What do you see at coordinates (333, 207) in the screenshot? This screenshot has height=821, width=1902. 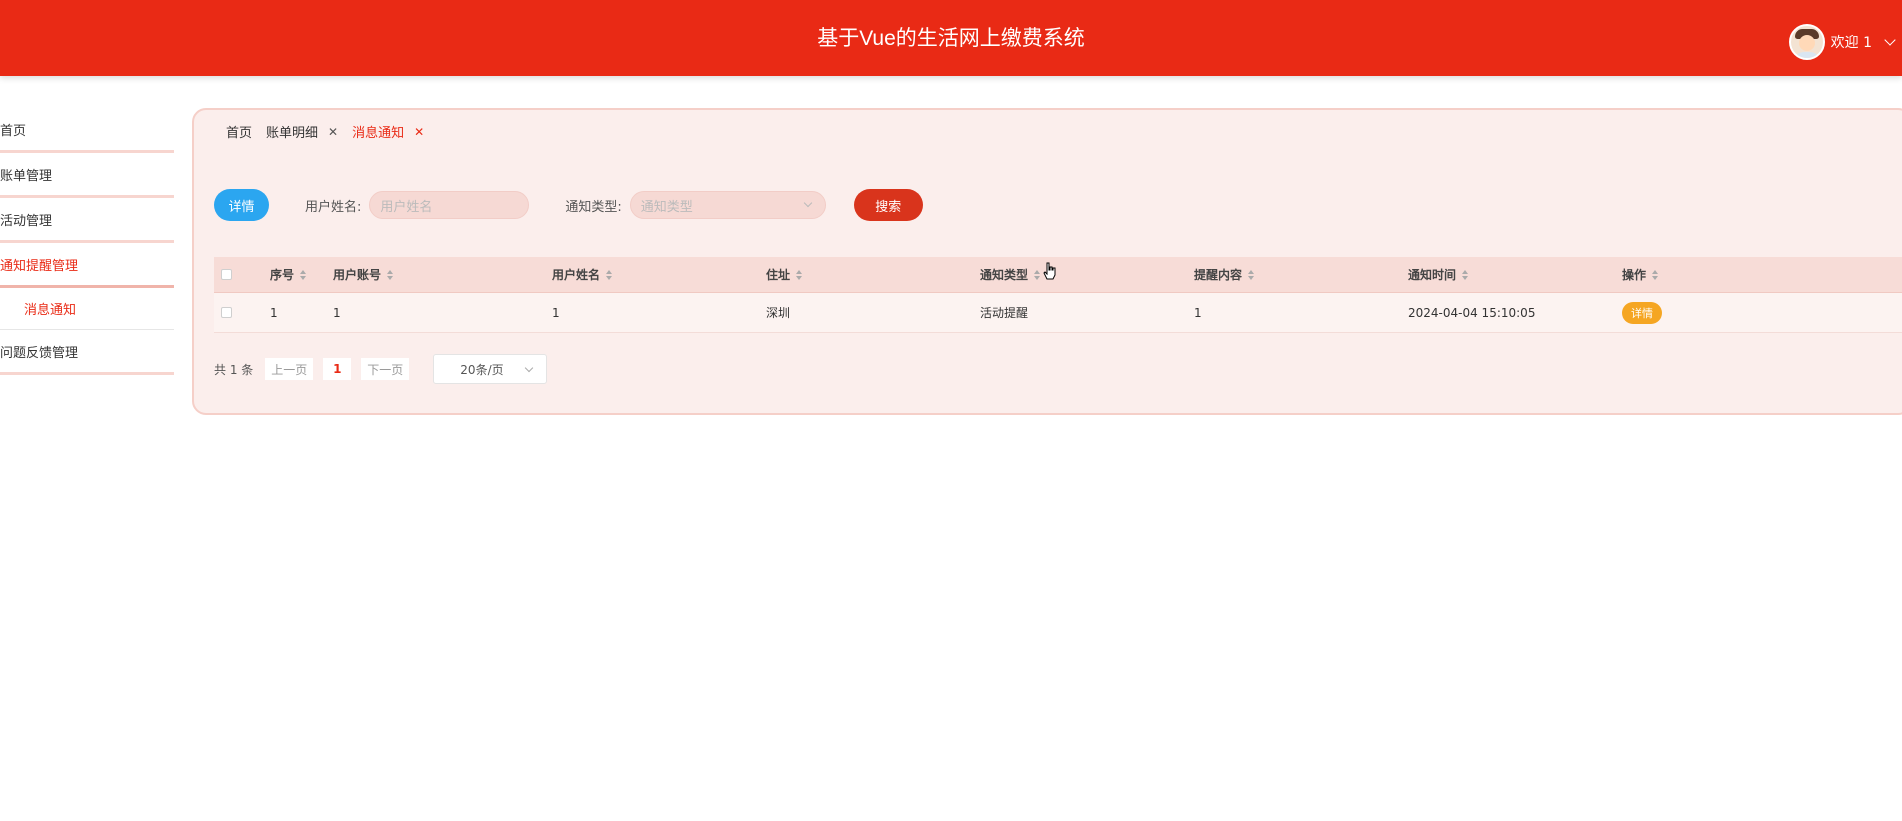 I see `user-name-label: 用户姓名:` at bounding box center [333, 207].